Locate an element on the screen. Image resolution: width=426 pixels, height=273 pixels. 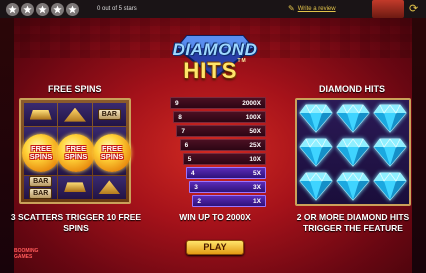
multiplier-step: 7 is located at coordinates (183, 131).